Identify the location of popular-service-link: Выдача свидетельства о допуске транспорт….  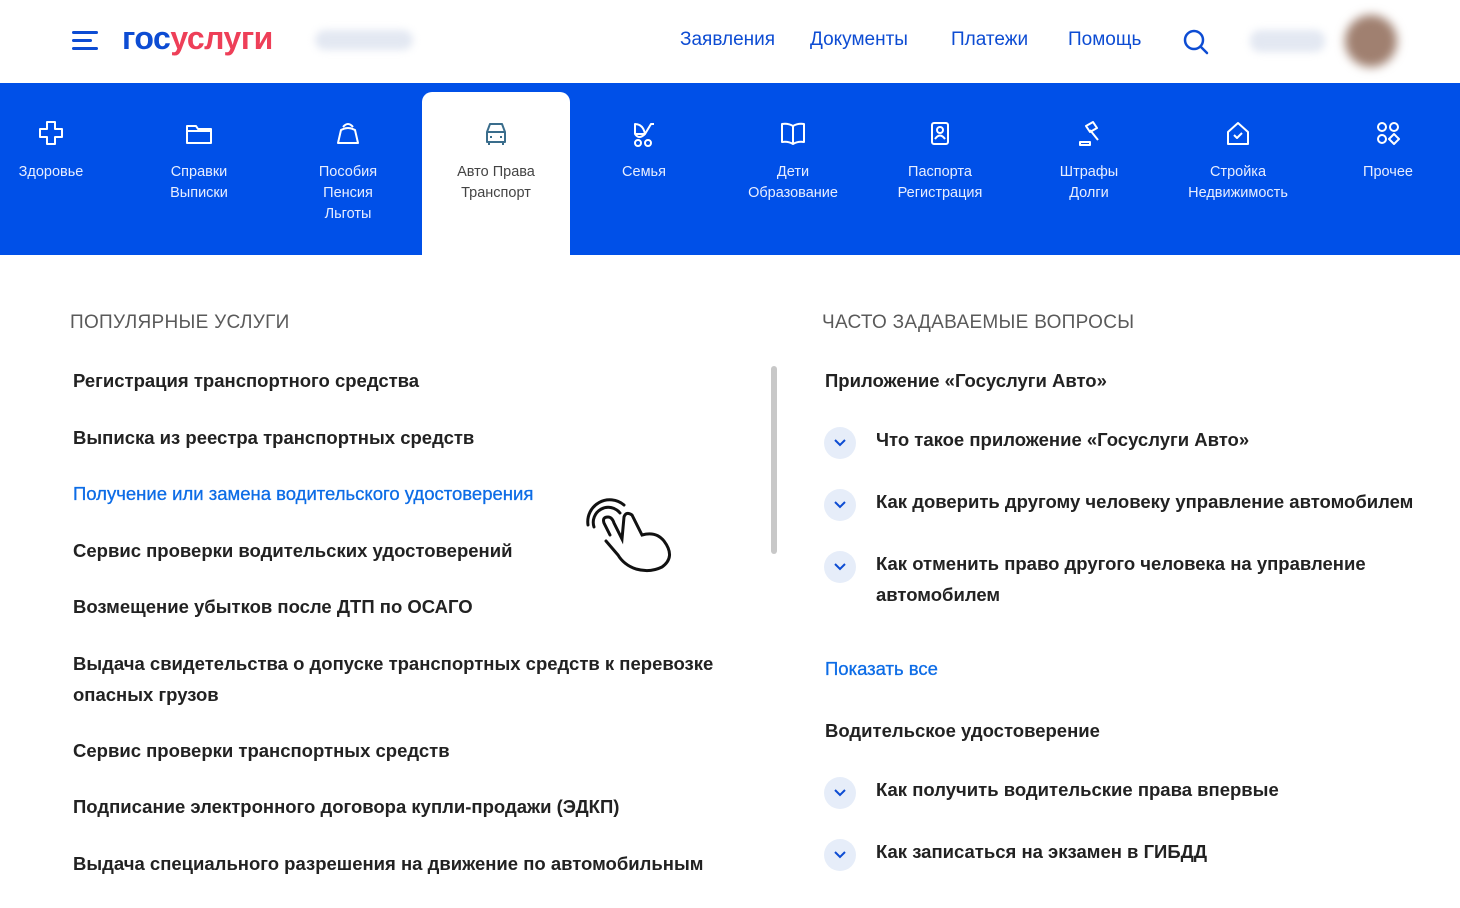
(418, 679).